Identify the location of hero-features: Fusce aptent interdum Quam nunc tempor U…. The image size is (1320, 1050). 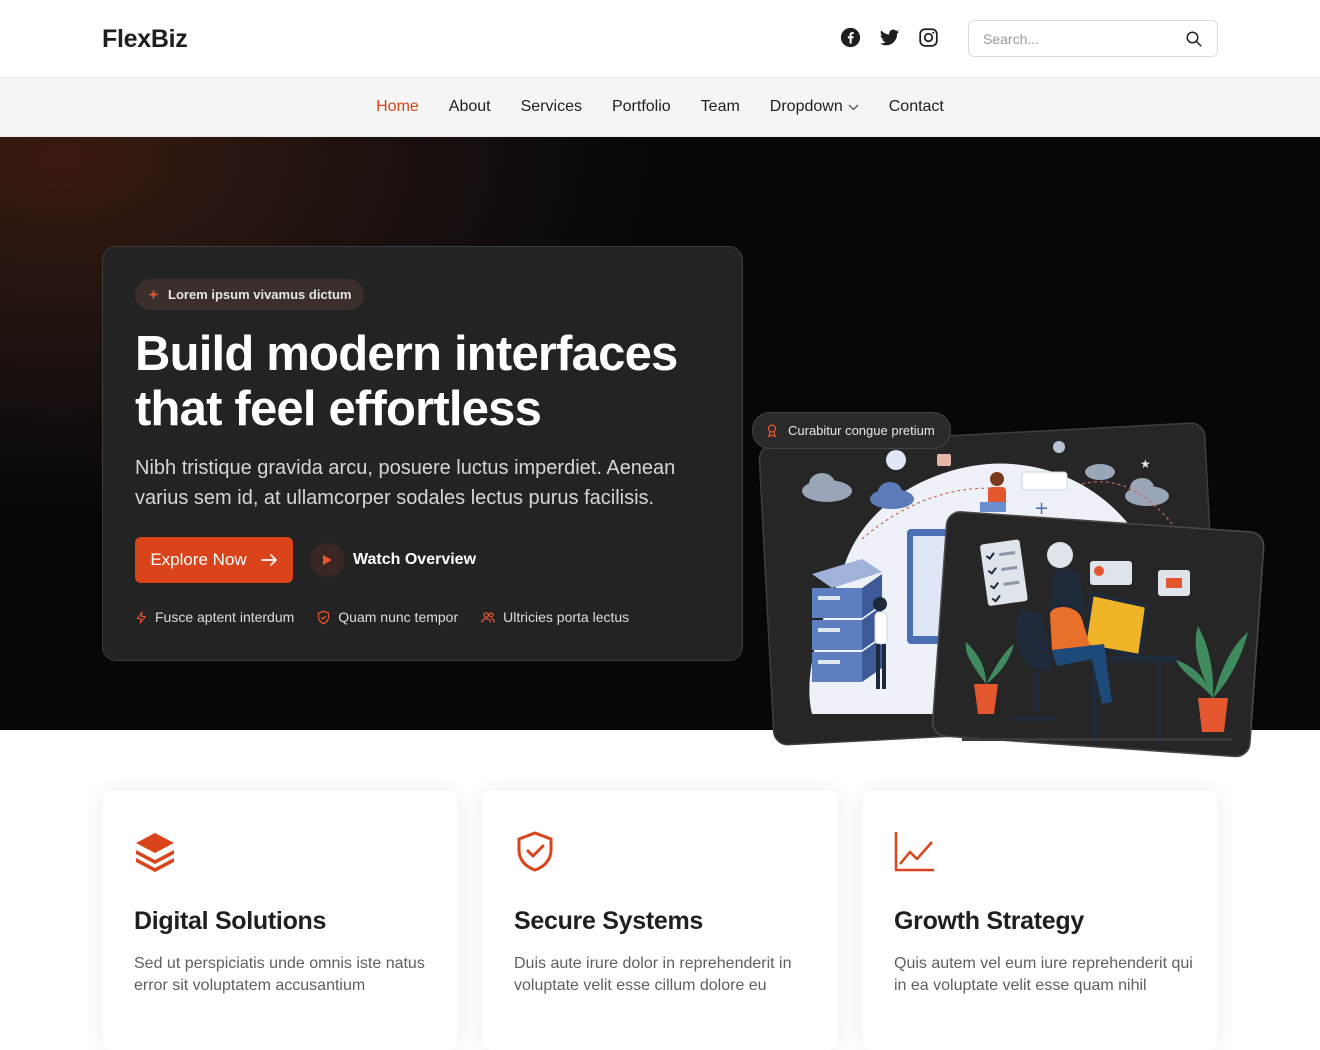
(382, 617).